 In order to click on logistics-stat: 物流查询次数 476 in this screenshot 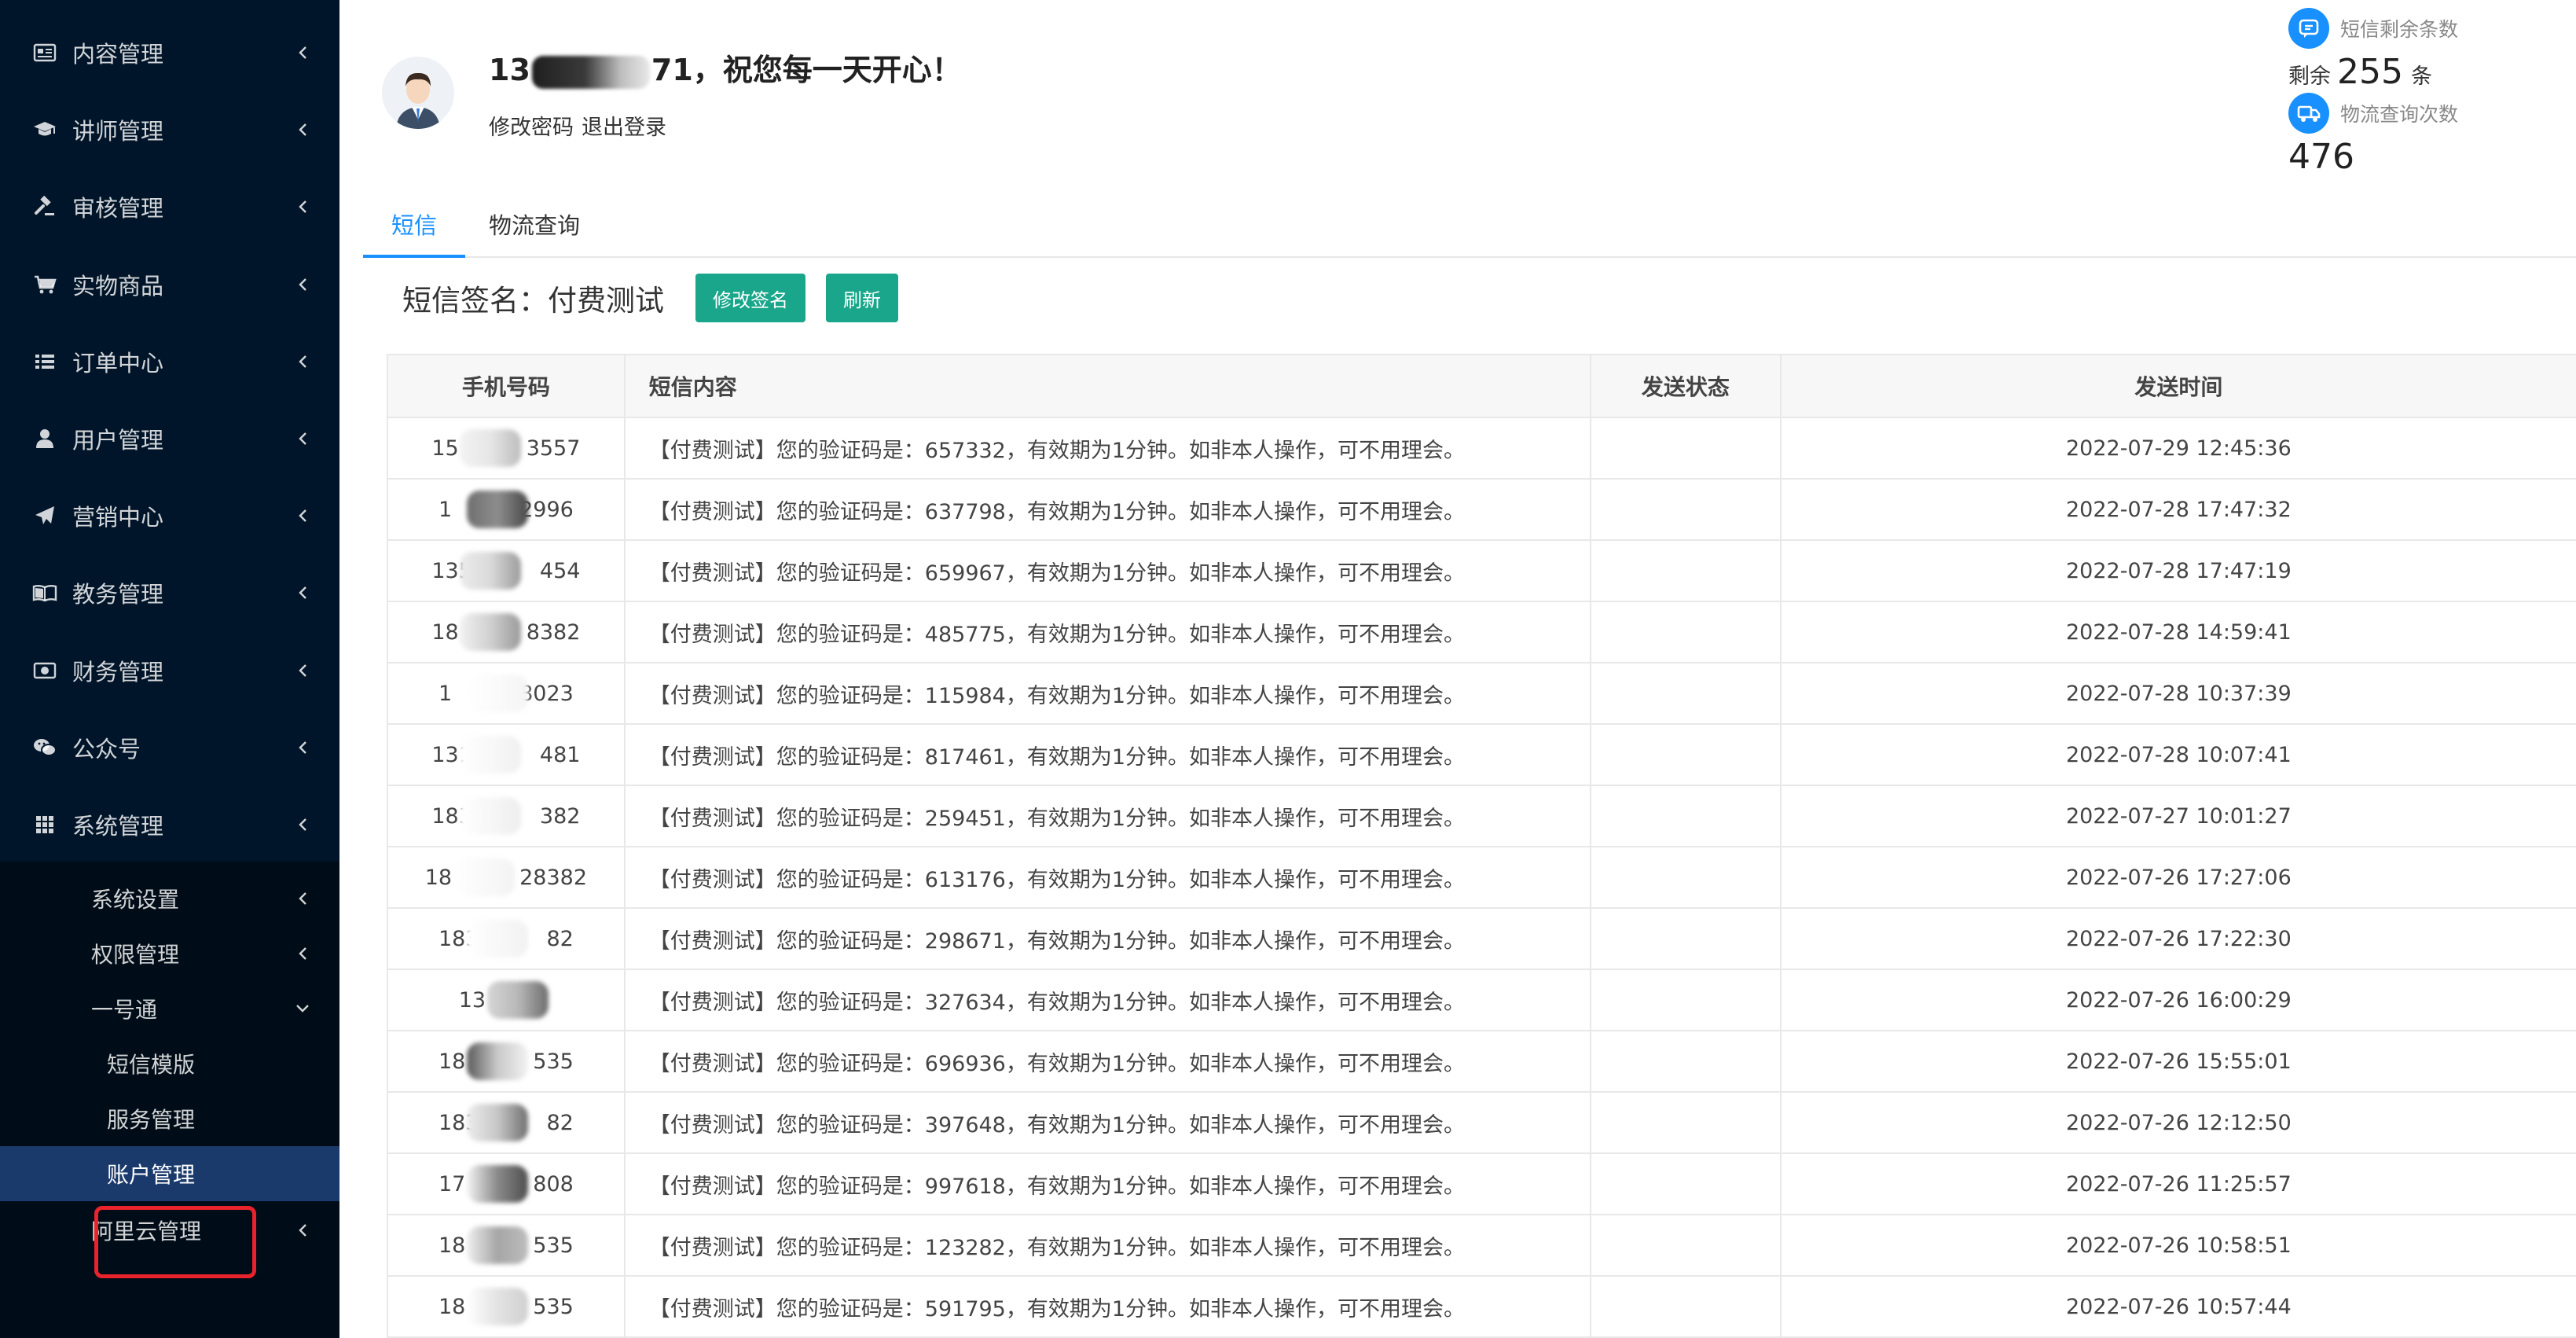, I will do `click(2429, 135)`.